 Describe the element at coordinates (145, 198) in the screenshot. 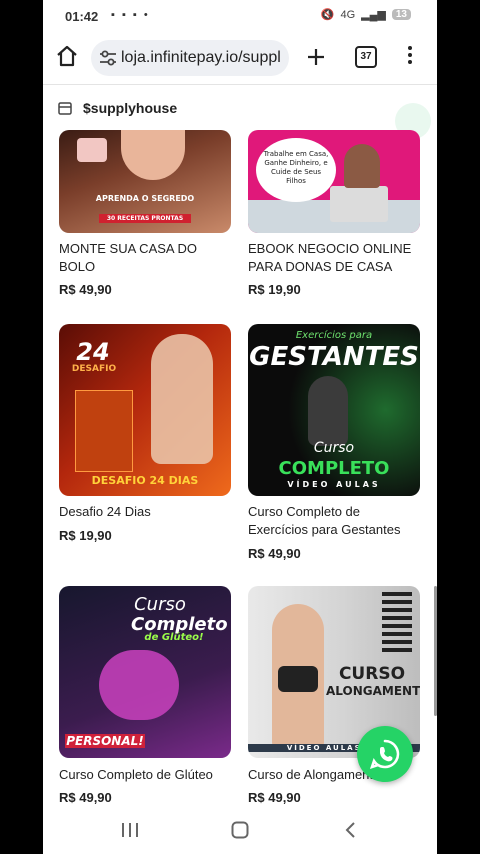

I see `image-headline: APRENDA O SEGREDO` at that location.